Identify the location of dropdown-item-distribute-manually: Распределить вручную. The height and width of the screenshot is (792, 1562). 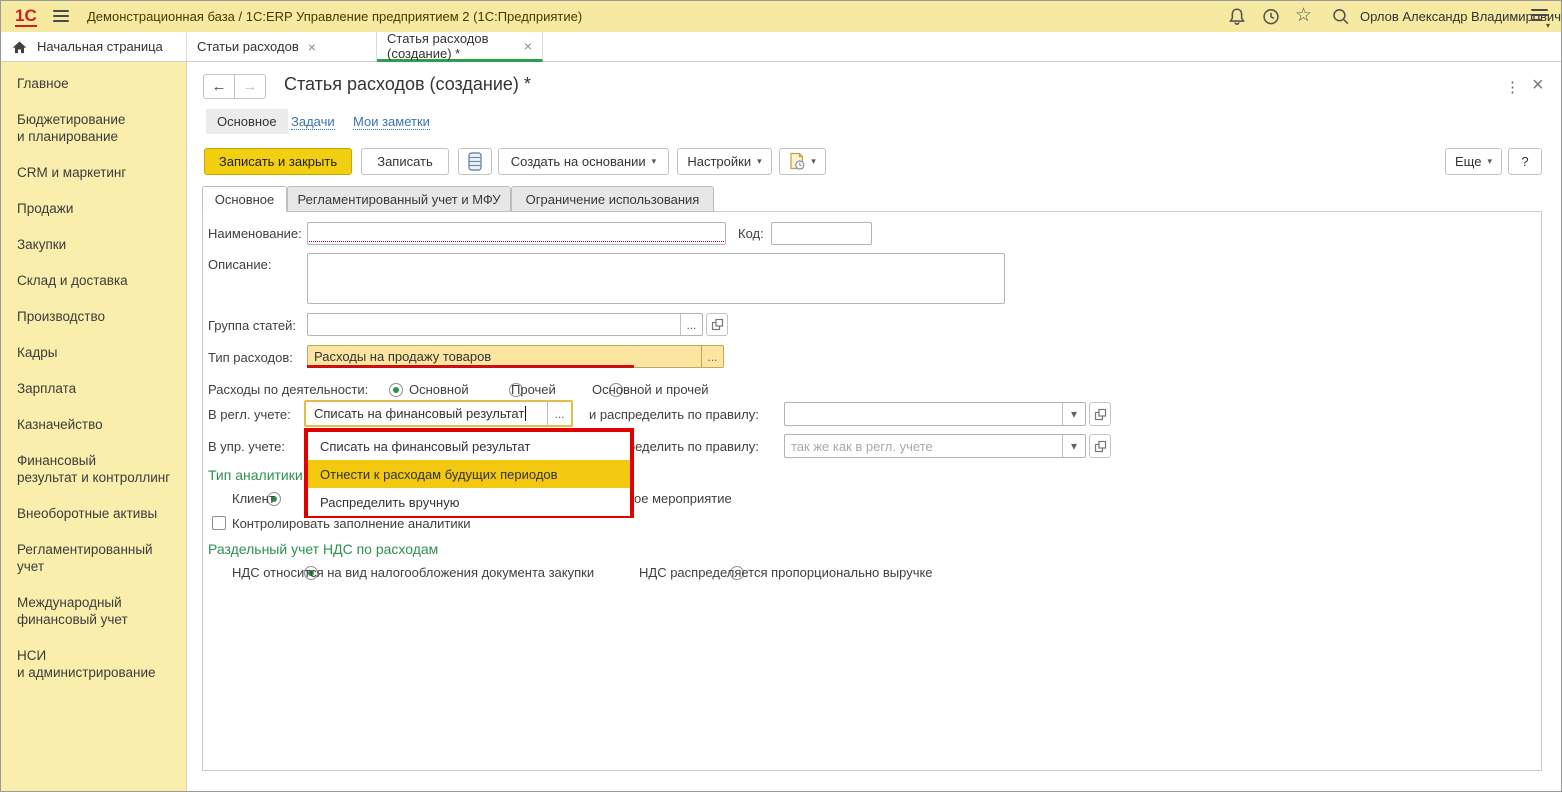
(469, 502).